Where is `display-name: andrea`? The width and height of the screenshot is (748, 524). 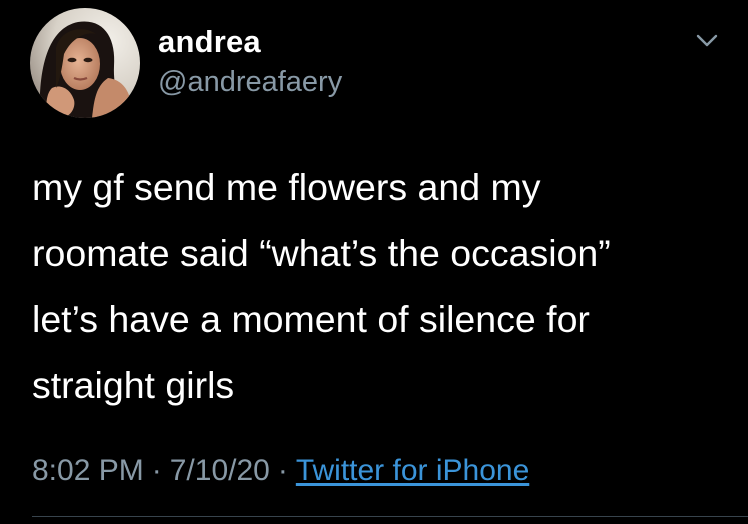 display-name: andrea is located at coordinates (209, 42).